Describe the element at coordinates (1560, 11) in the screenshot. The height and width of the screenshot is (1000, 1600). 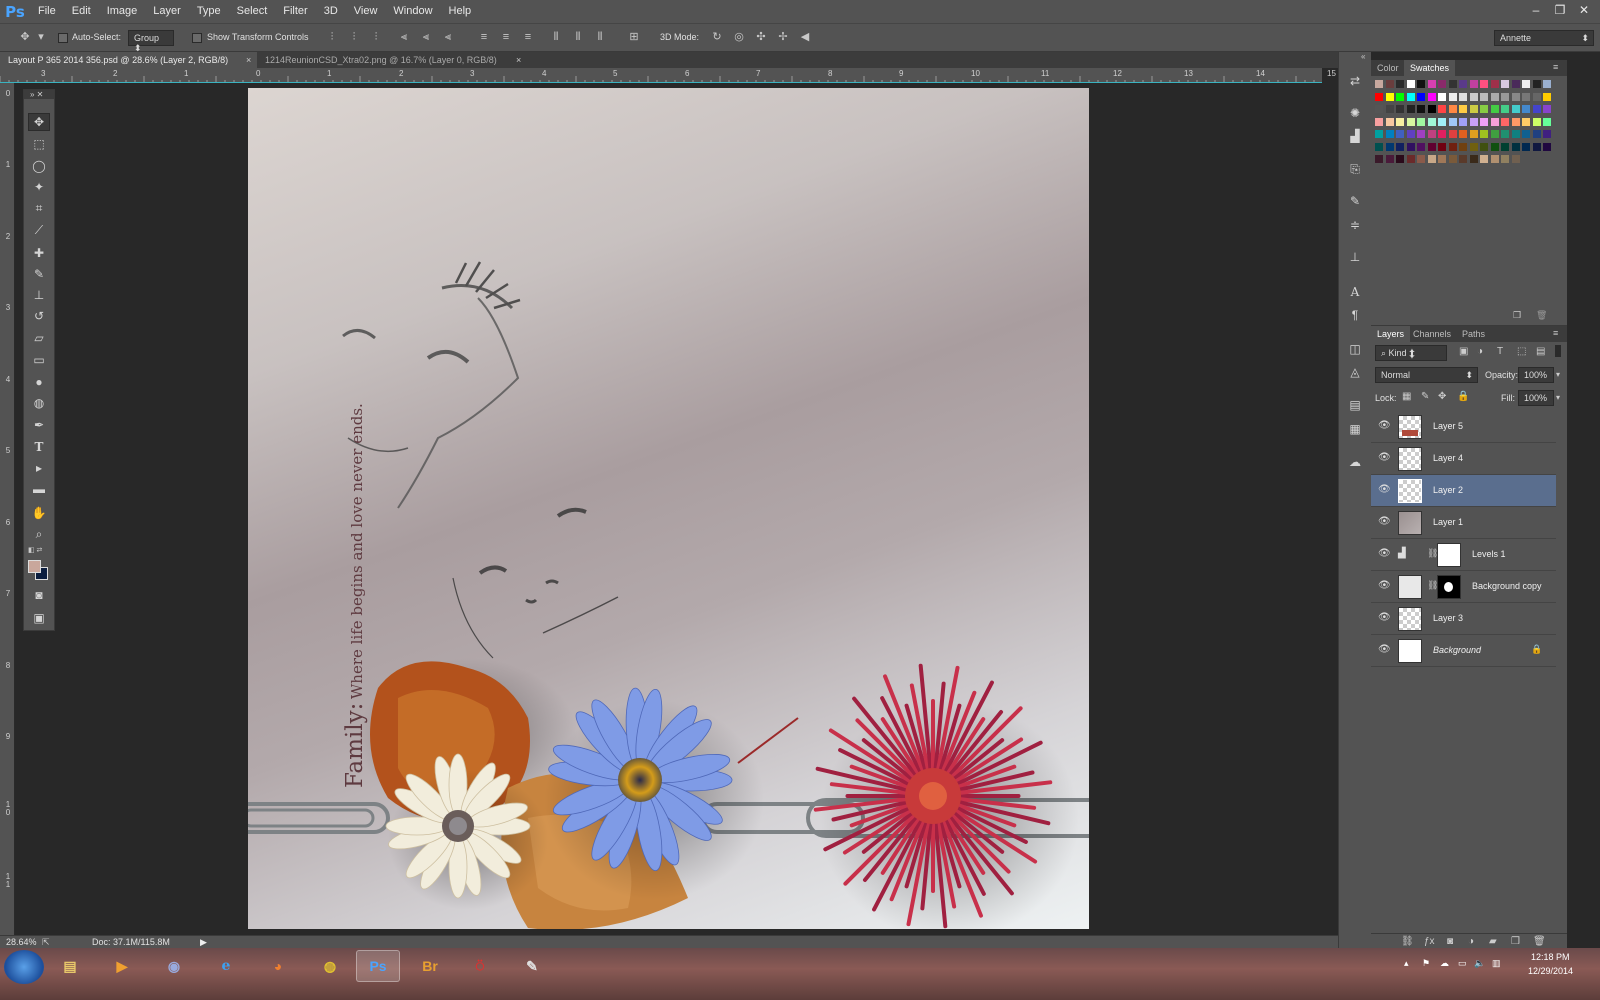
I see `restore-button: ❐` at that location.